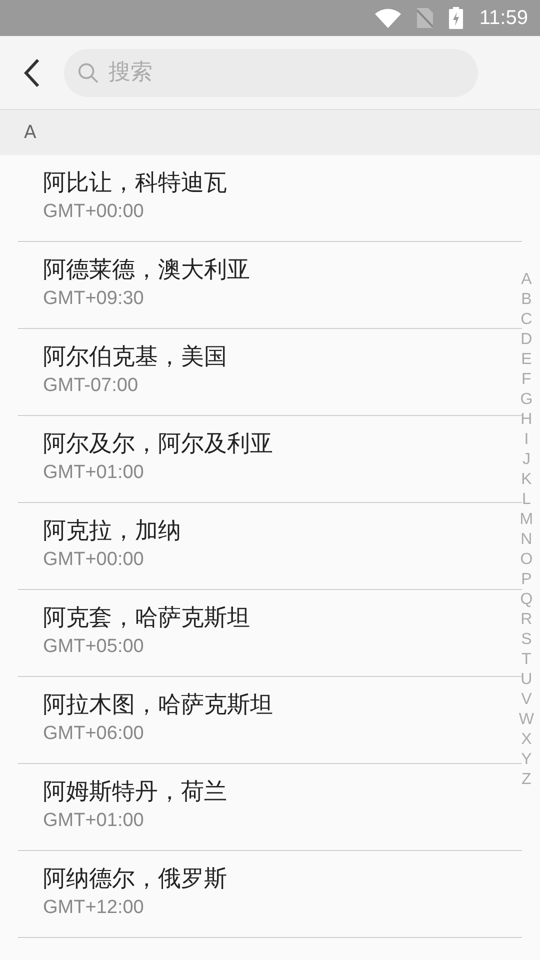  Describe the element at coordinates (526, 440) in the screenshot. I see `index-letter: I` at that location.